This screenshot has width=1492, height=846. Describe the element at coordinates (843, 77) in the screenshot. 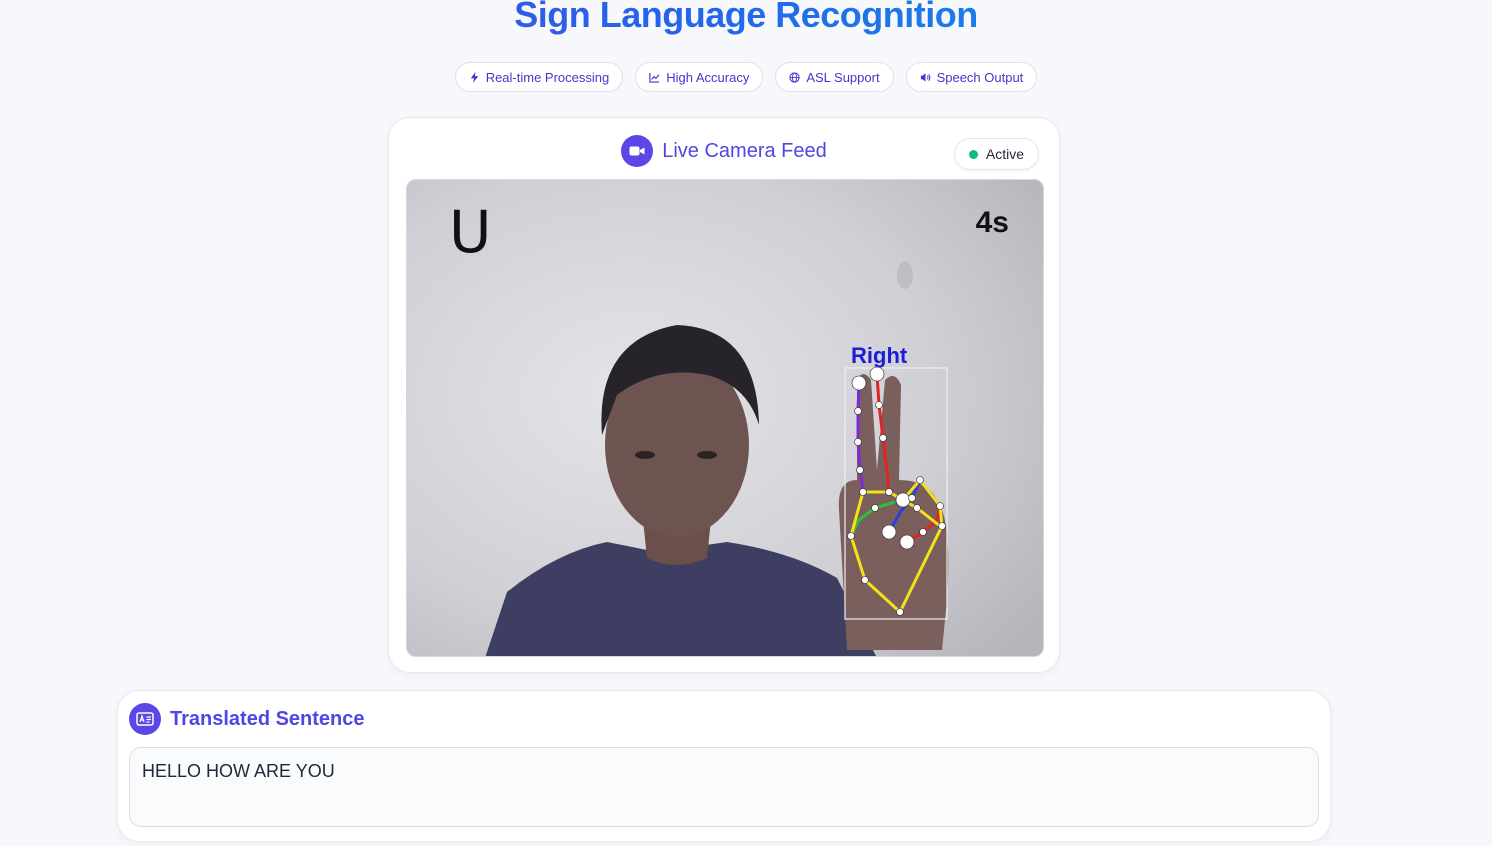

I see `feature-chip-label: ASL Support` at that location.